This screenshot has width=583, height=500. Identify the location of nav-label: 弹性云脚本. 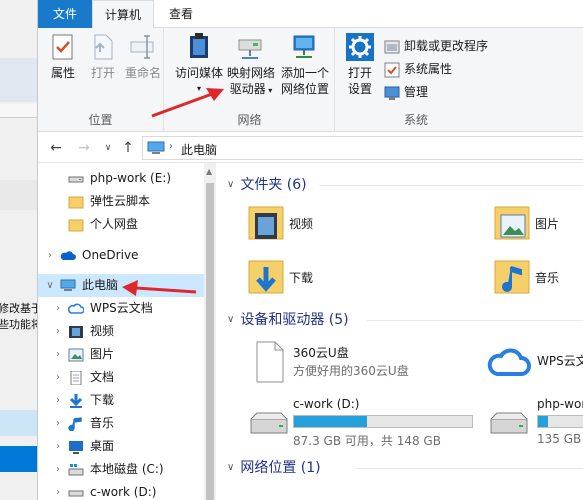
(120, 201).